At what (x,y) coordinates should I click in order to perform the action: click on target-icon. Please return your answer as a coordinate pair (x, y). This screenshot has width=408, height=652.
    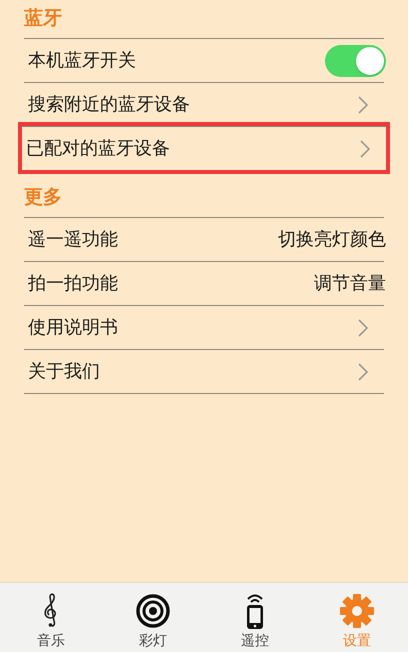
    Looking at the image, I should click on (153, 611).